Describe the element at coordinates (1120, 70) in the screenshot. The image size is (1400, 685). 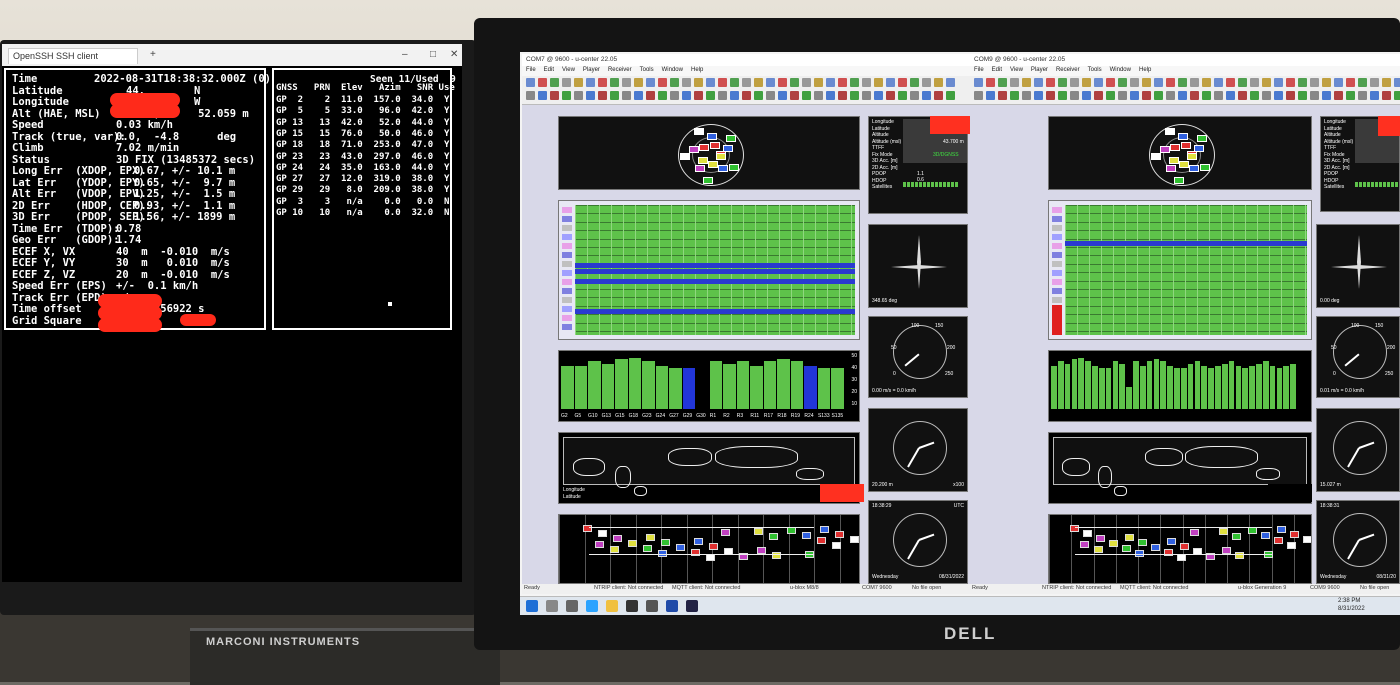
I see `menu-item-window: Window` at that location.